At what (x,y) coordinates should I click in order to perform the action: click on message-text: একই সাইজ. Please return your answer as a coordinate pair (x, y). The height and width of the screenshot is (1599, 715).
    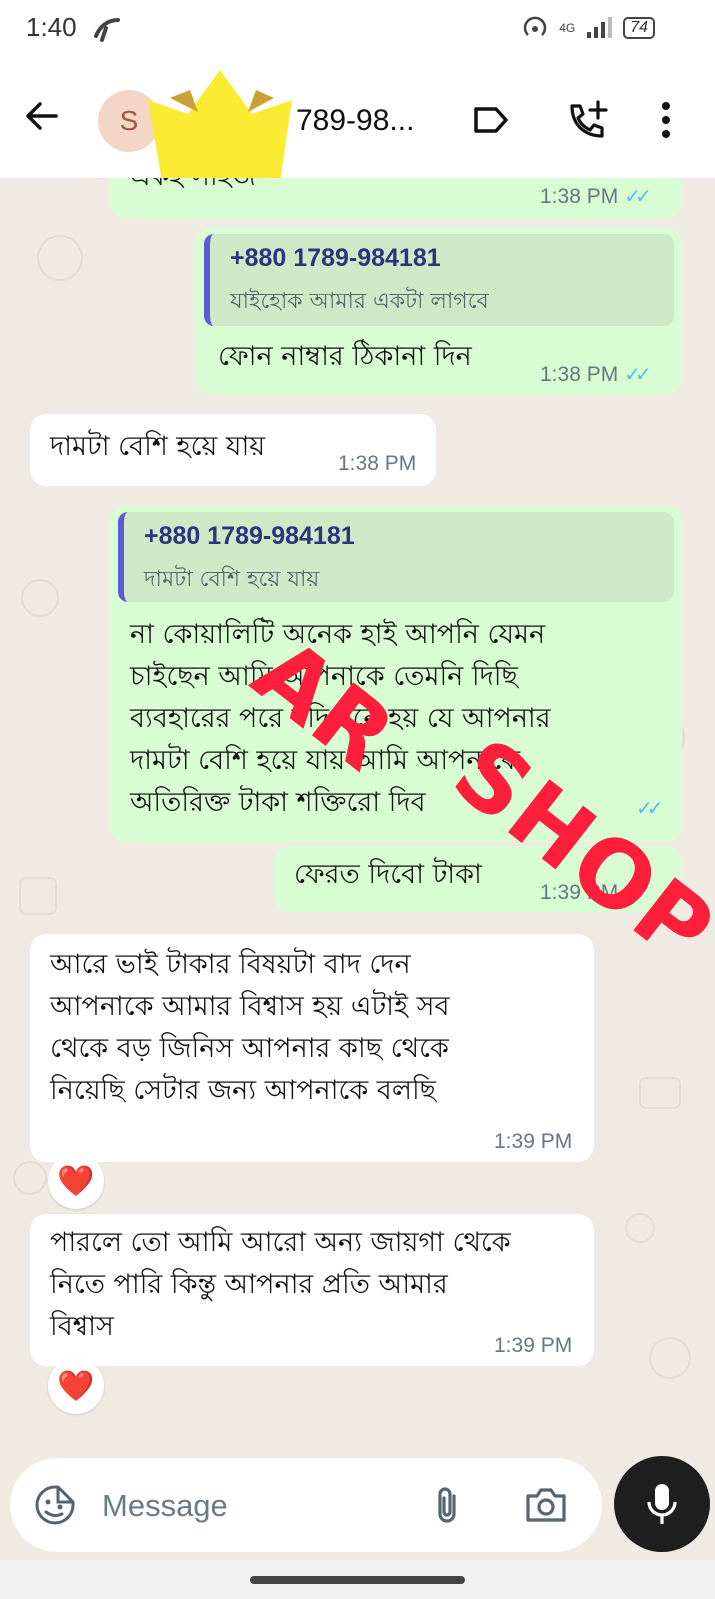
    Looking at the image, I should click on (193, 188).